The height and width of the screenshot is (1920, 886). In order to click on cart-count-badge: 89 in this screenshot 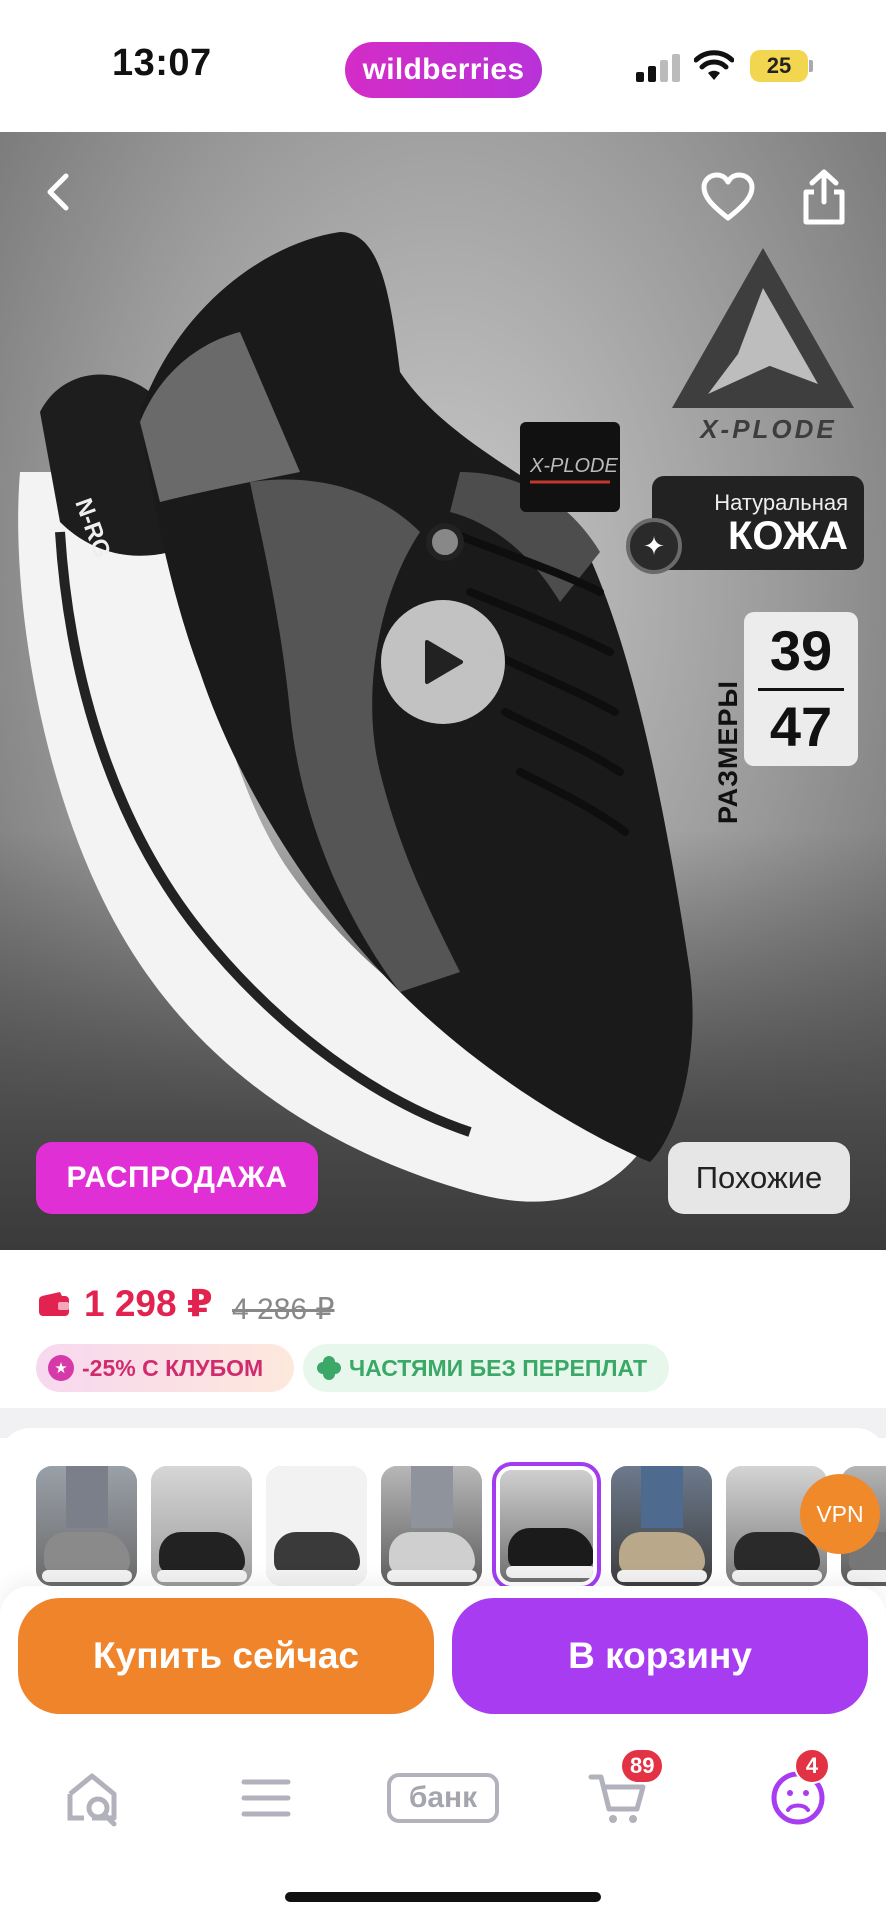, I will do `click(642, 1766)`.